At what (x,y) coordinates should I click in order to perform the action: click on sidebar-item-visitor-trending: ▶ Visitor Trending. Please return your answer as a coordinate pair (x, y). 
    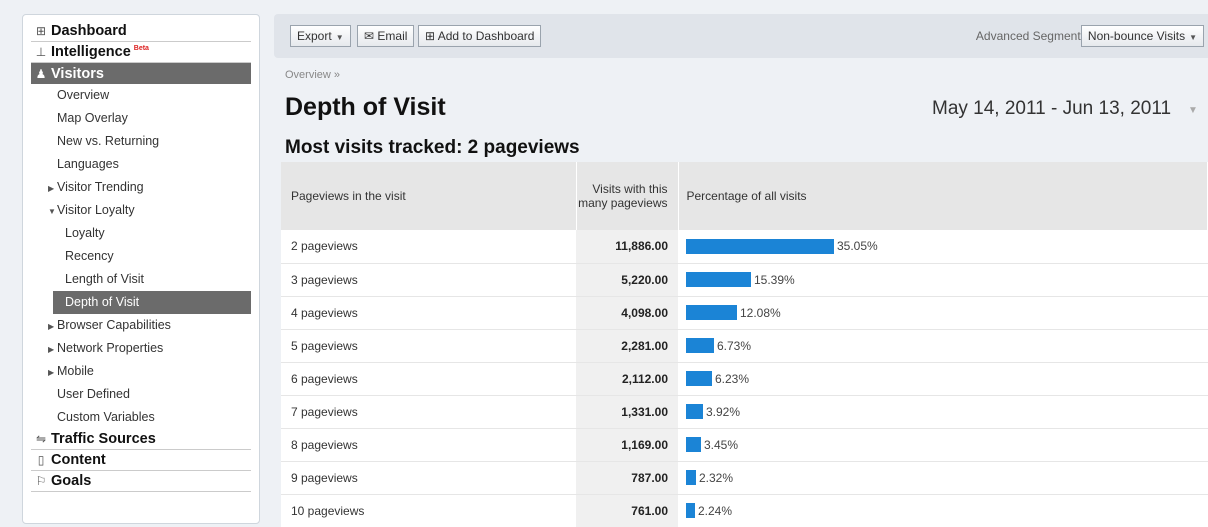
    Looking at the image, I should click on (141, 187).